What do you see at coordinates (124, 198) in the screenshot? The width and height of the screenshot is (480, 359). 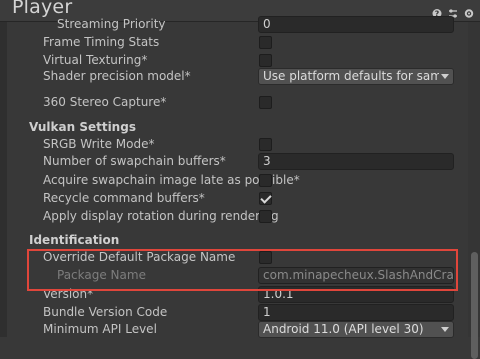 I see `recycle-buffers-label: Recycle command buffers*` at bounding box center [124, 198].